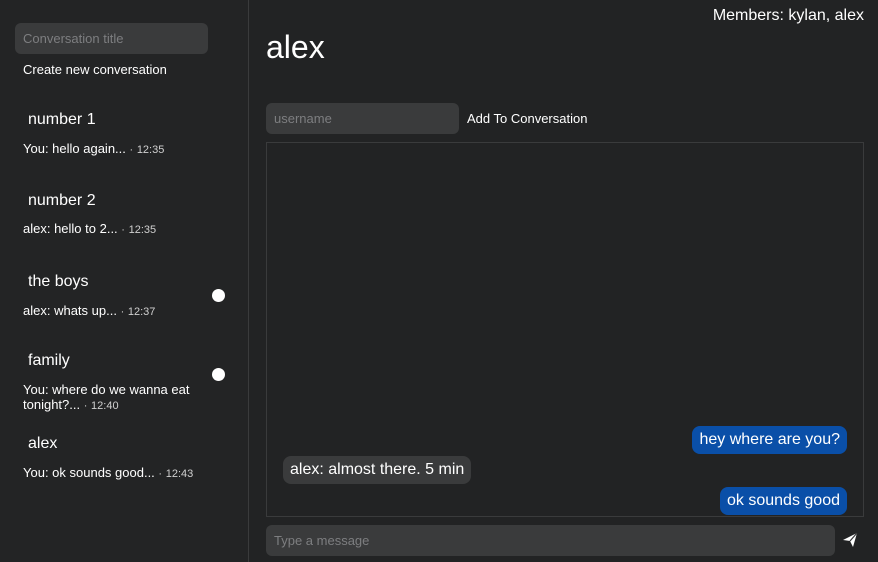  What do you see at coordinates (527, 118) in the screenshot?
I see `add-to-conversation-button: Add To Conversation` at bounding box center [527, 118].